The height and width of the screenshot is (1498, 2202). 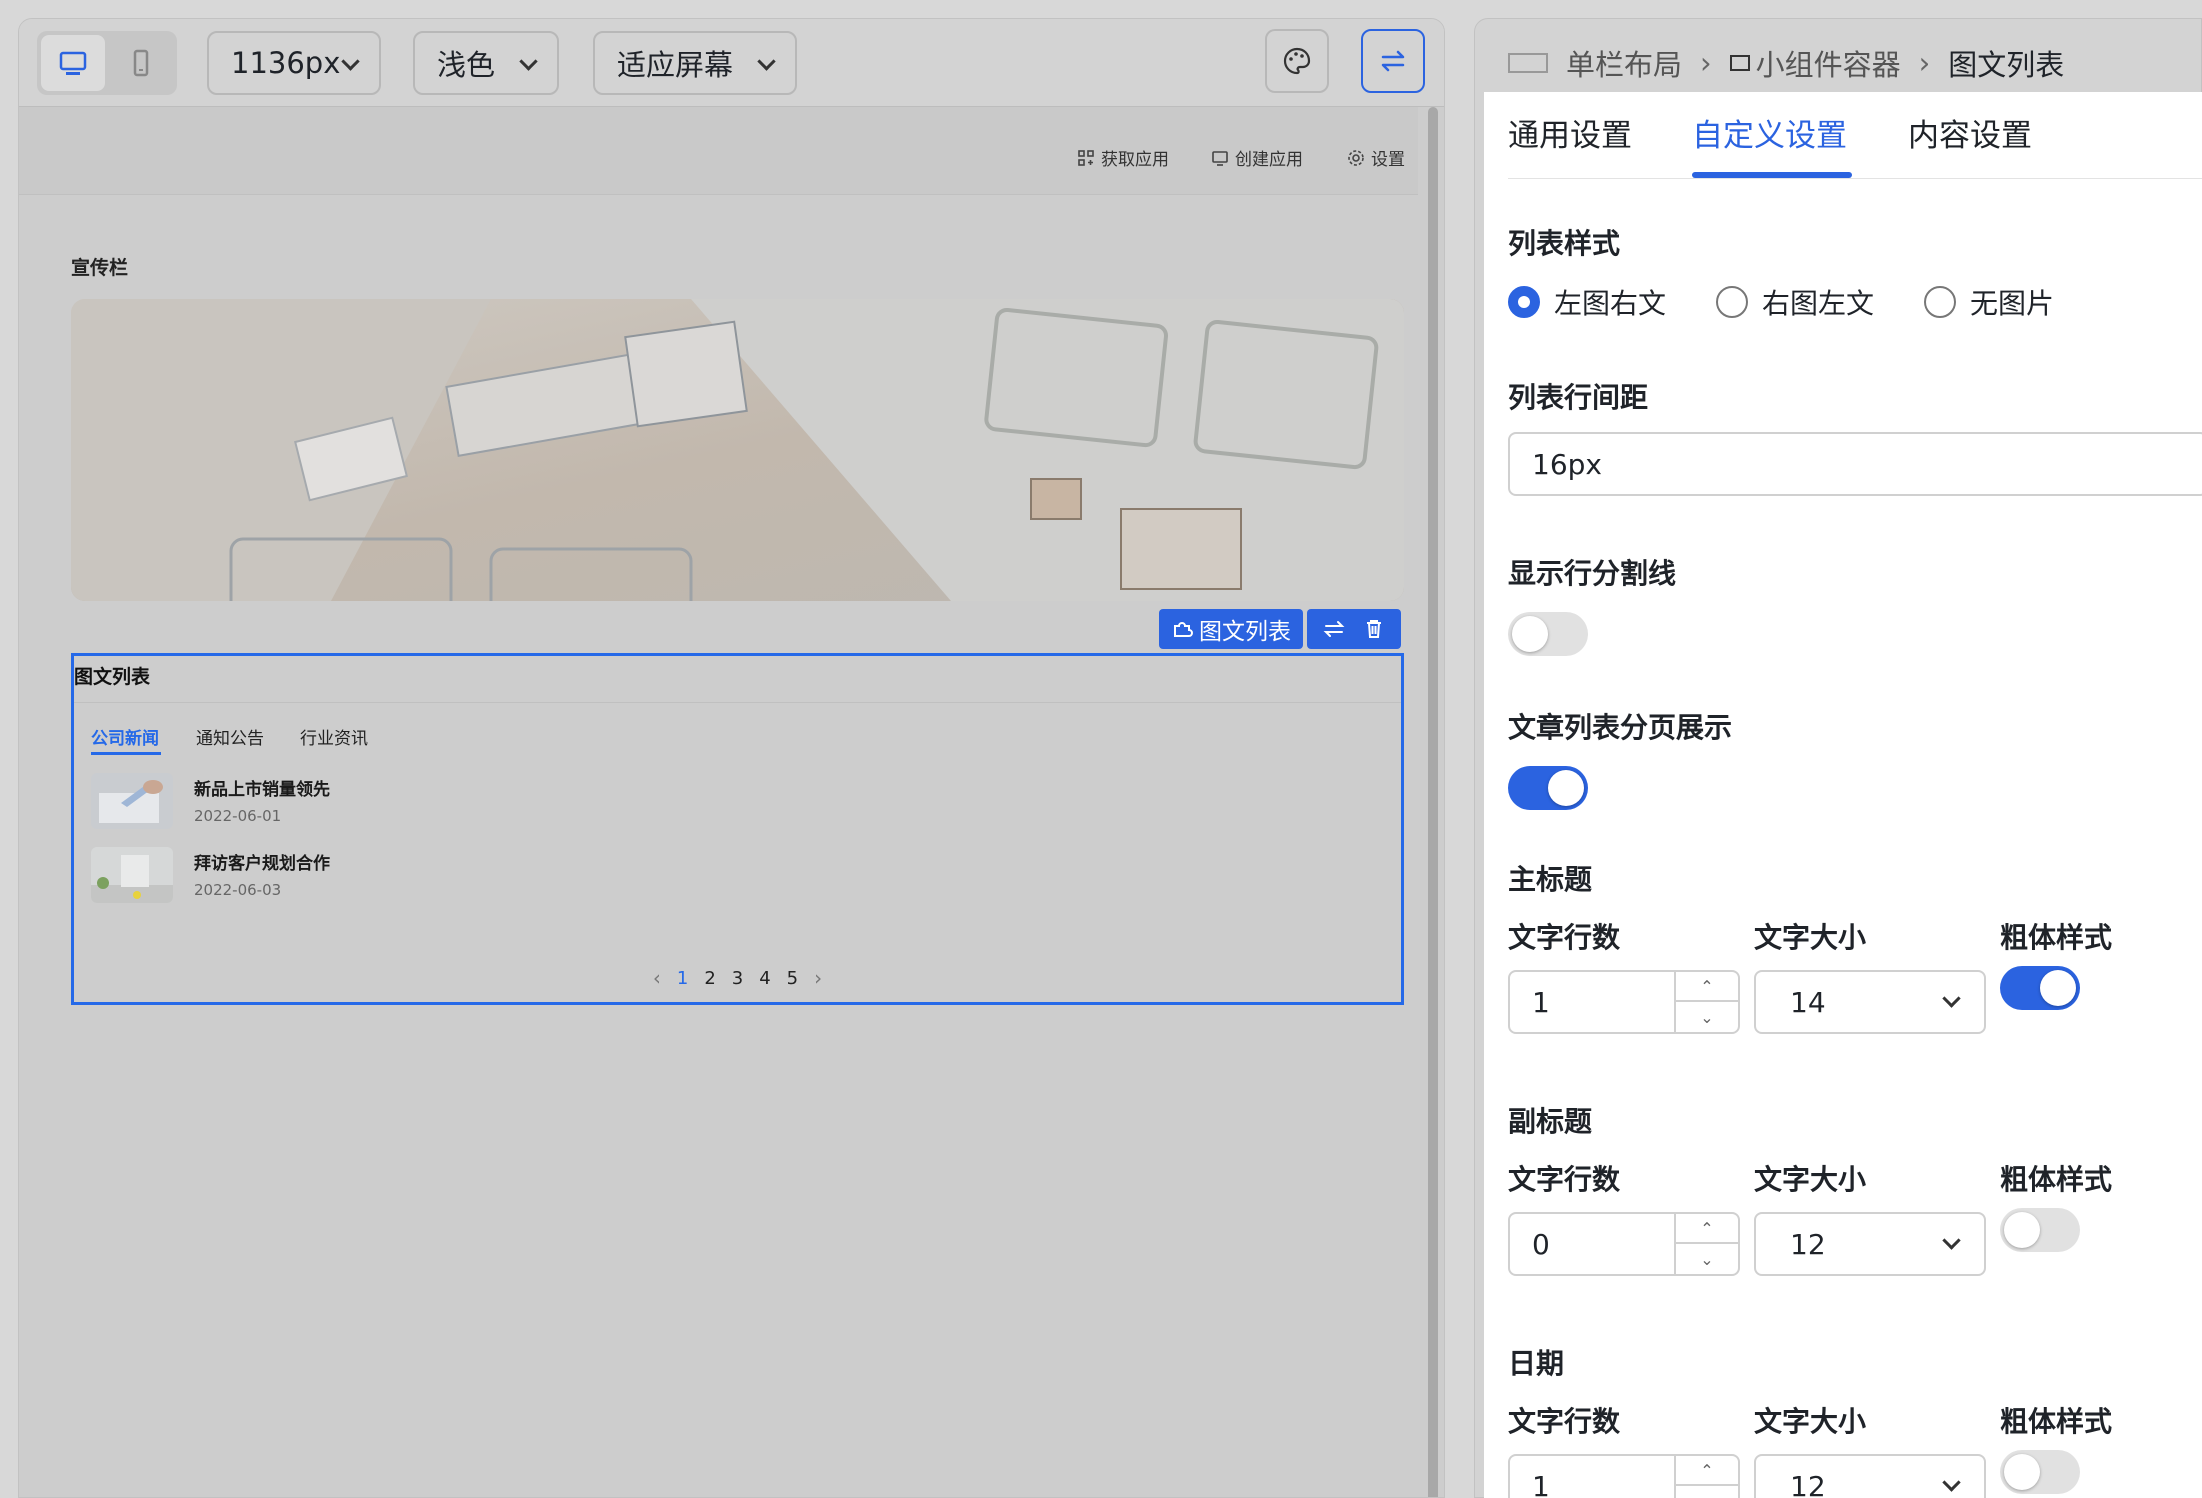 I want to click on item-thumbnail, so click(x=132, y=875).